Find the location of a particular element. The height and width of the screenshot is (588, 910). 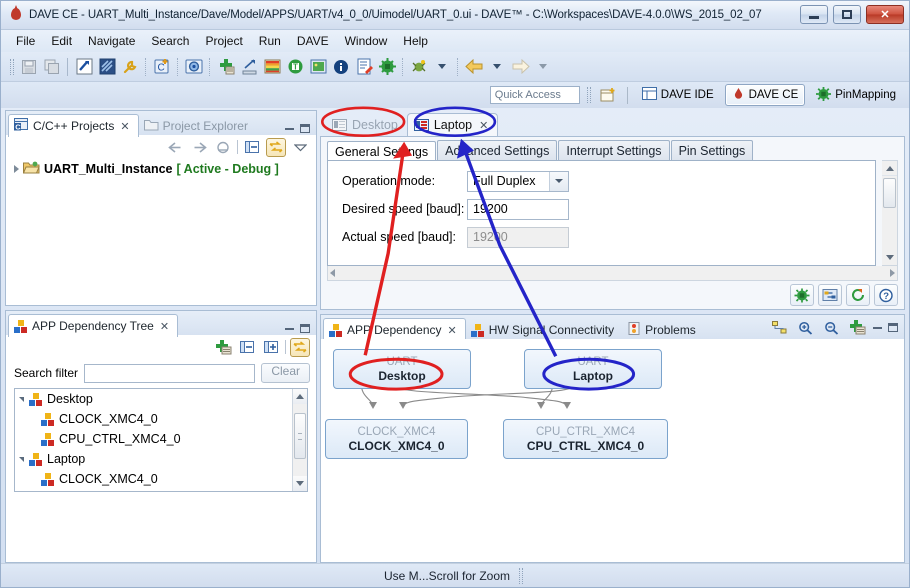

menu-file: File is located at coordinates (25, 41).